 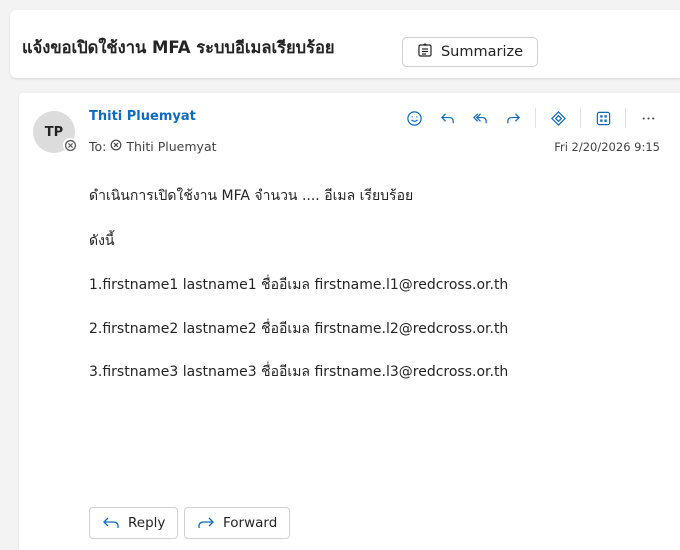 What do you see at coordinates (54, 132) in the screenshot?
I see `avatar-initials: TP` at bounding box center [54, 132].